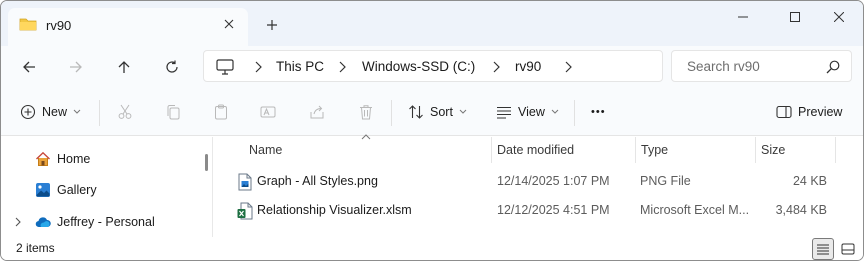 Image resolution: width=864 pixels, height=261 pixels. I want to click on search-icon, so click(833, 67).